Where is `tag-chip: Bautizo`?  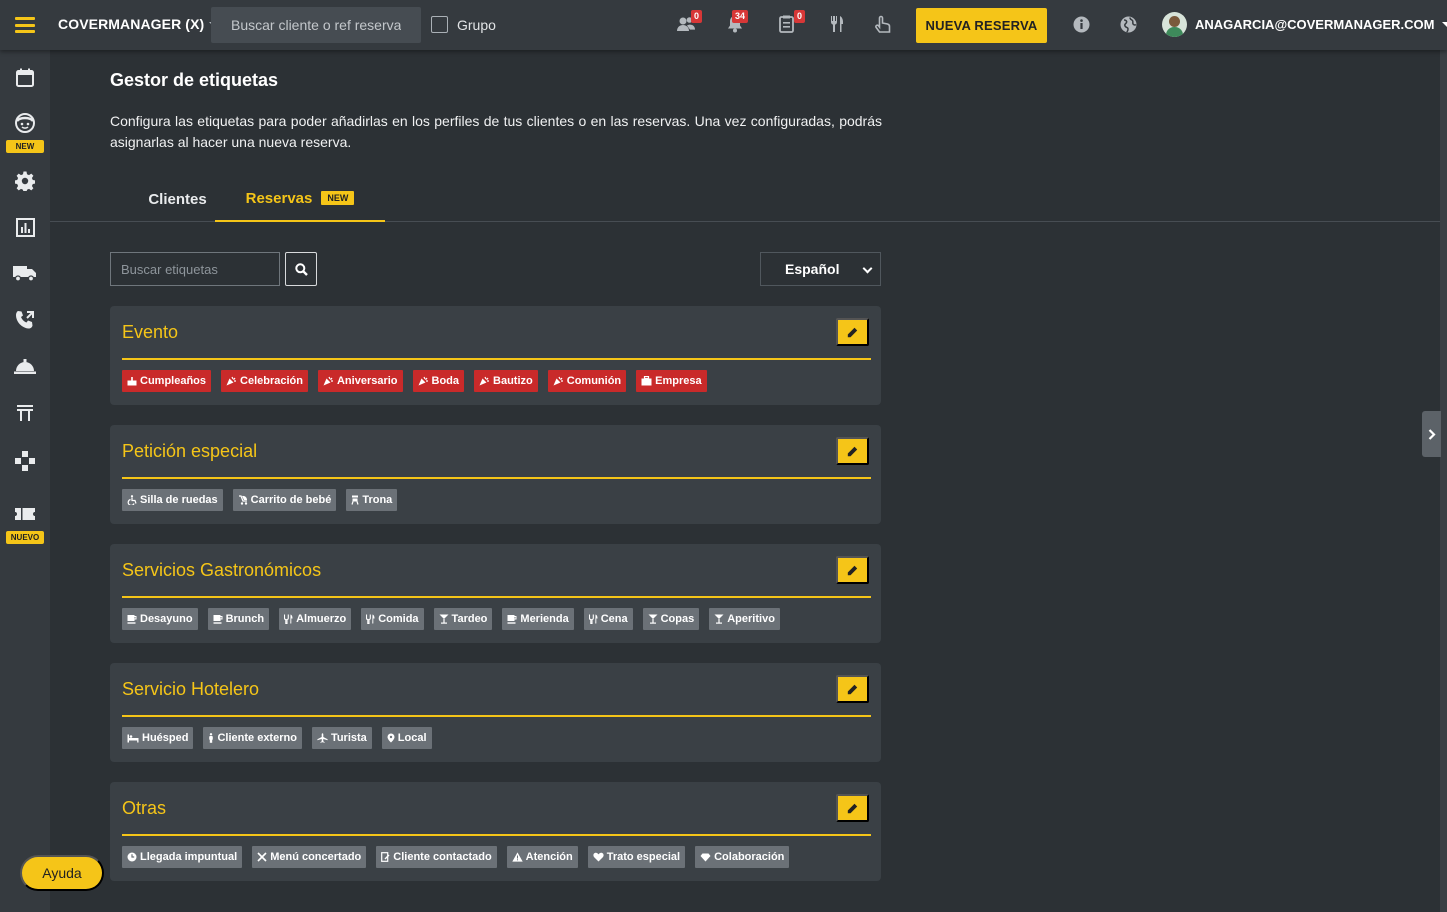
tag-chip: Bautizo is located at coordinates (506, 381).